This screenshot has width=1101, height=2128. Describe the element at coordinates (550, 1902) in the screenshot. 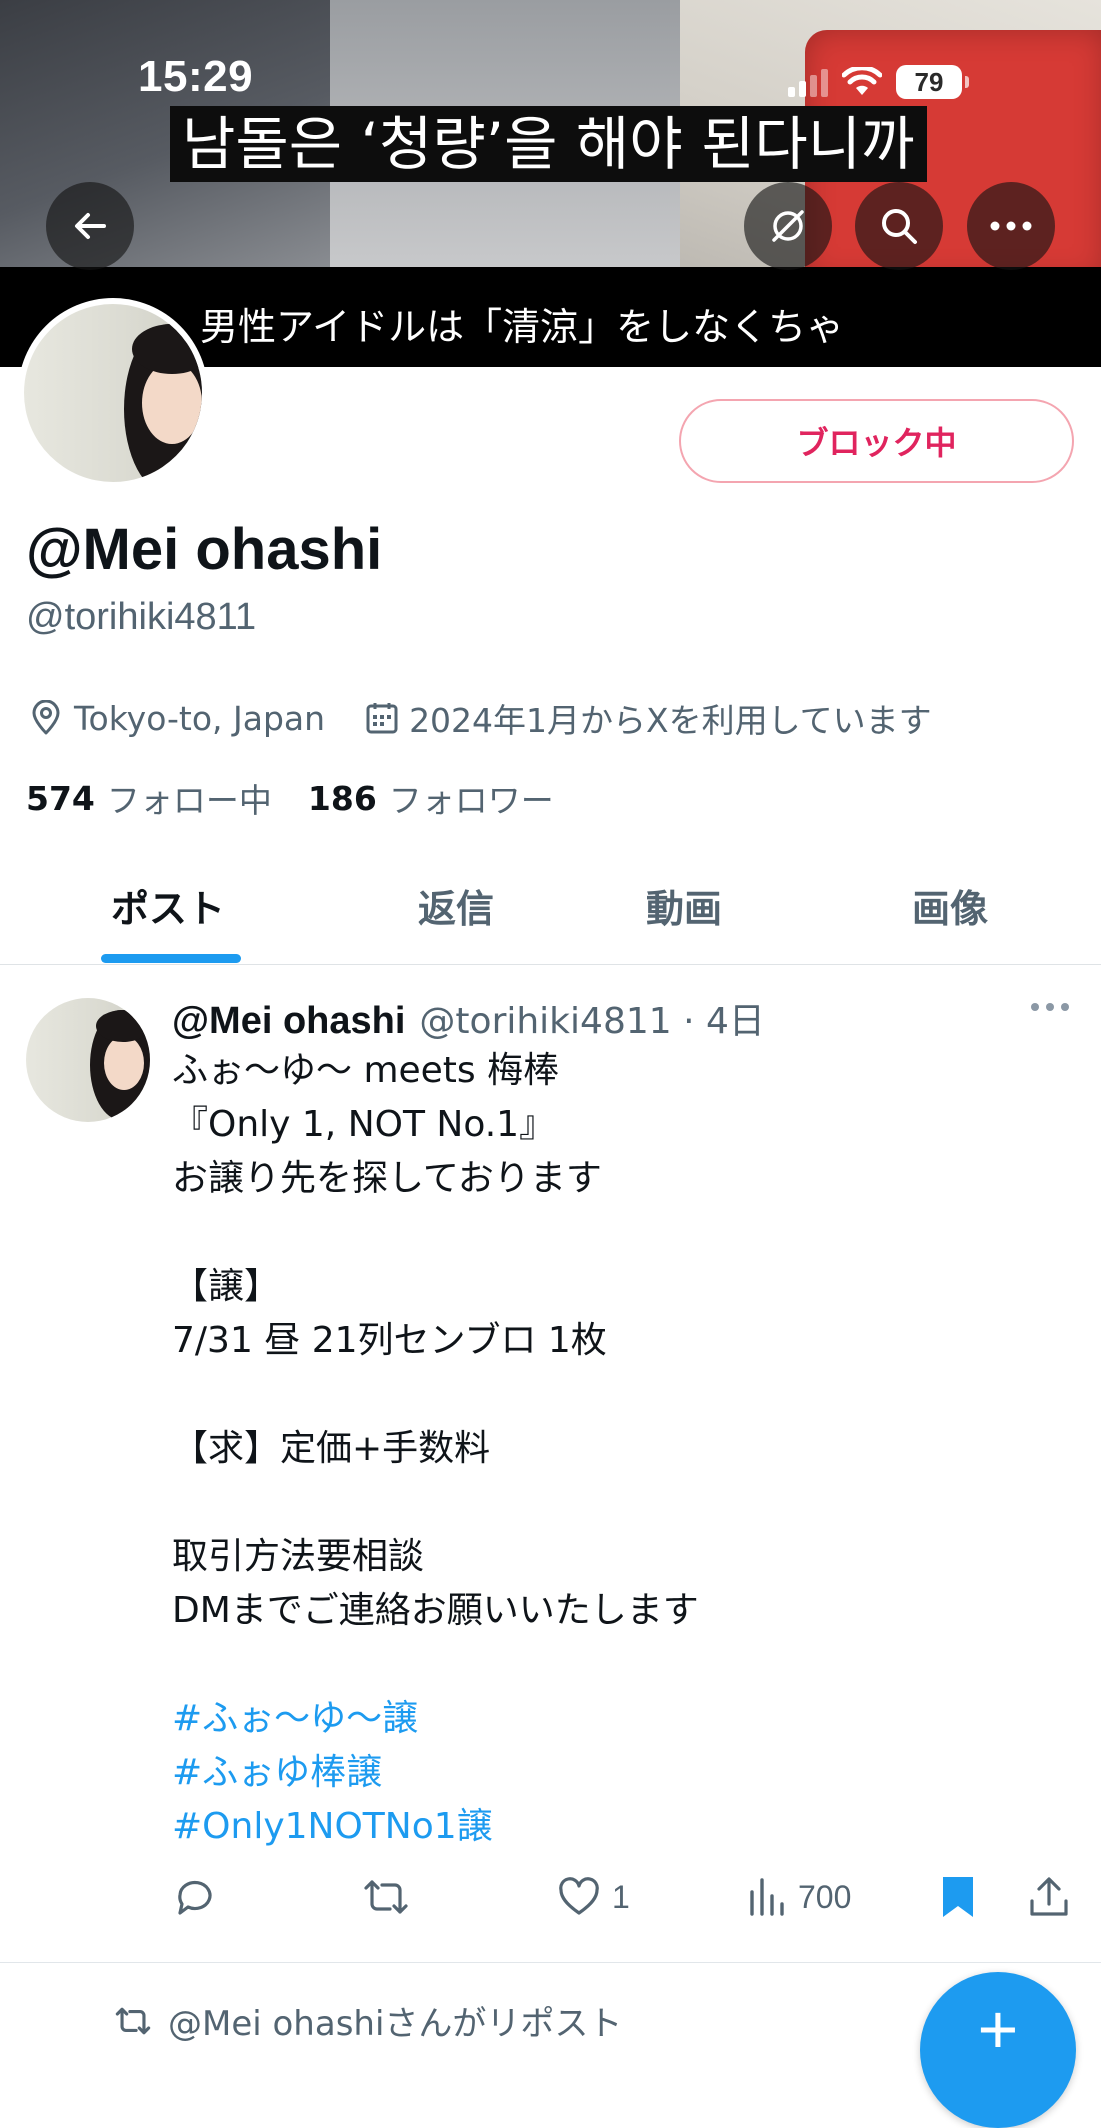

I see `post-actions: 1 700` at that location.